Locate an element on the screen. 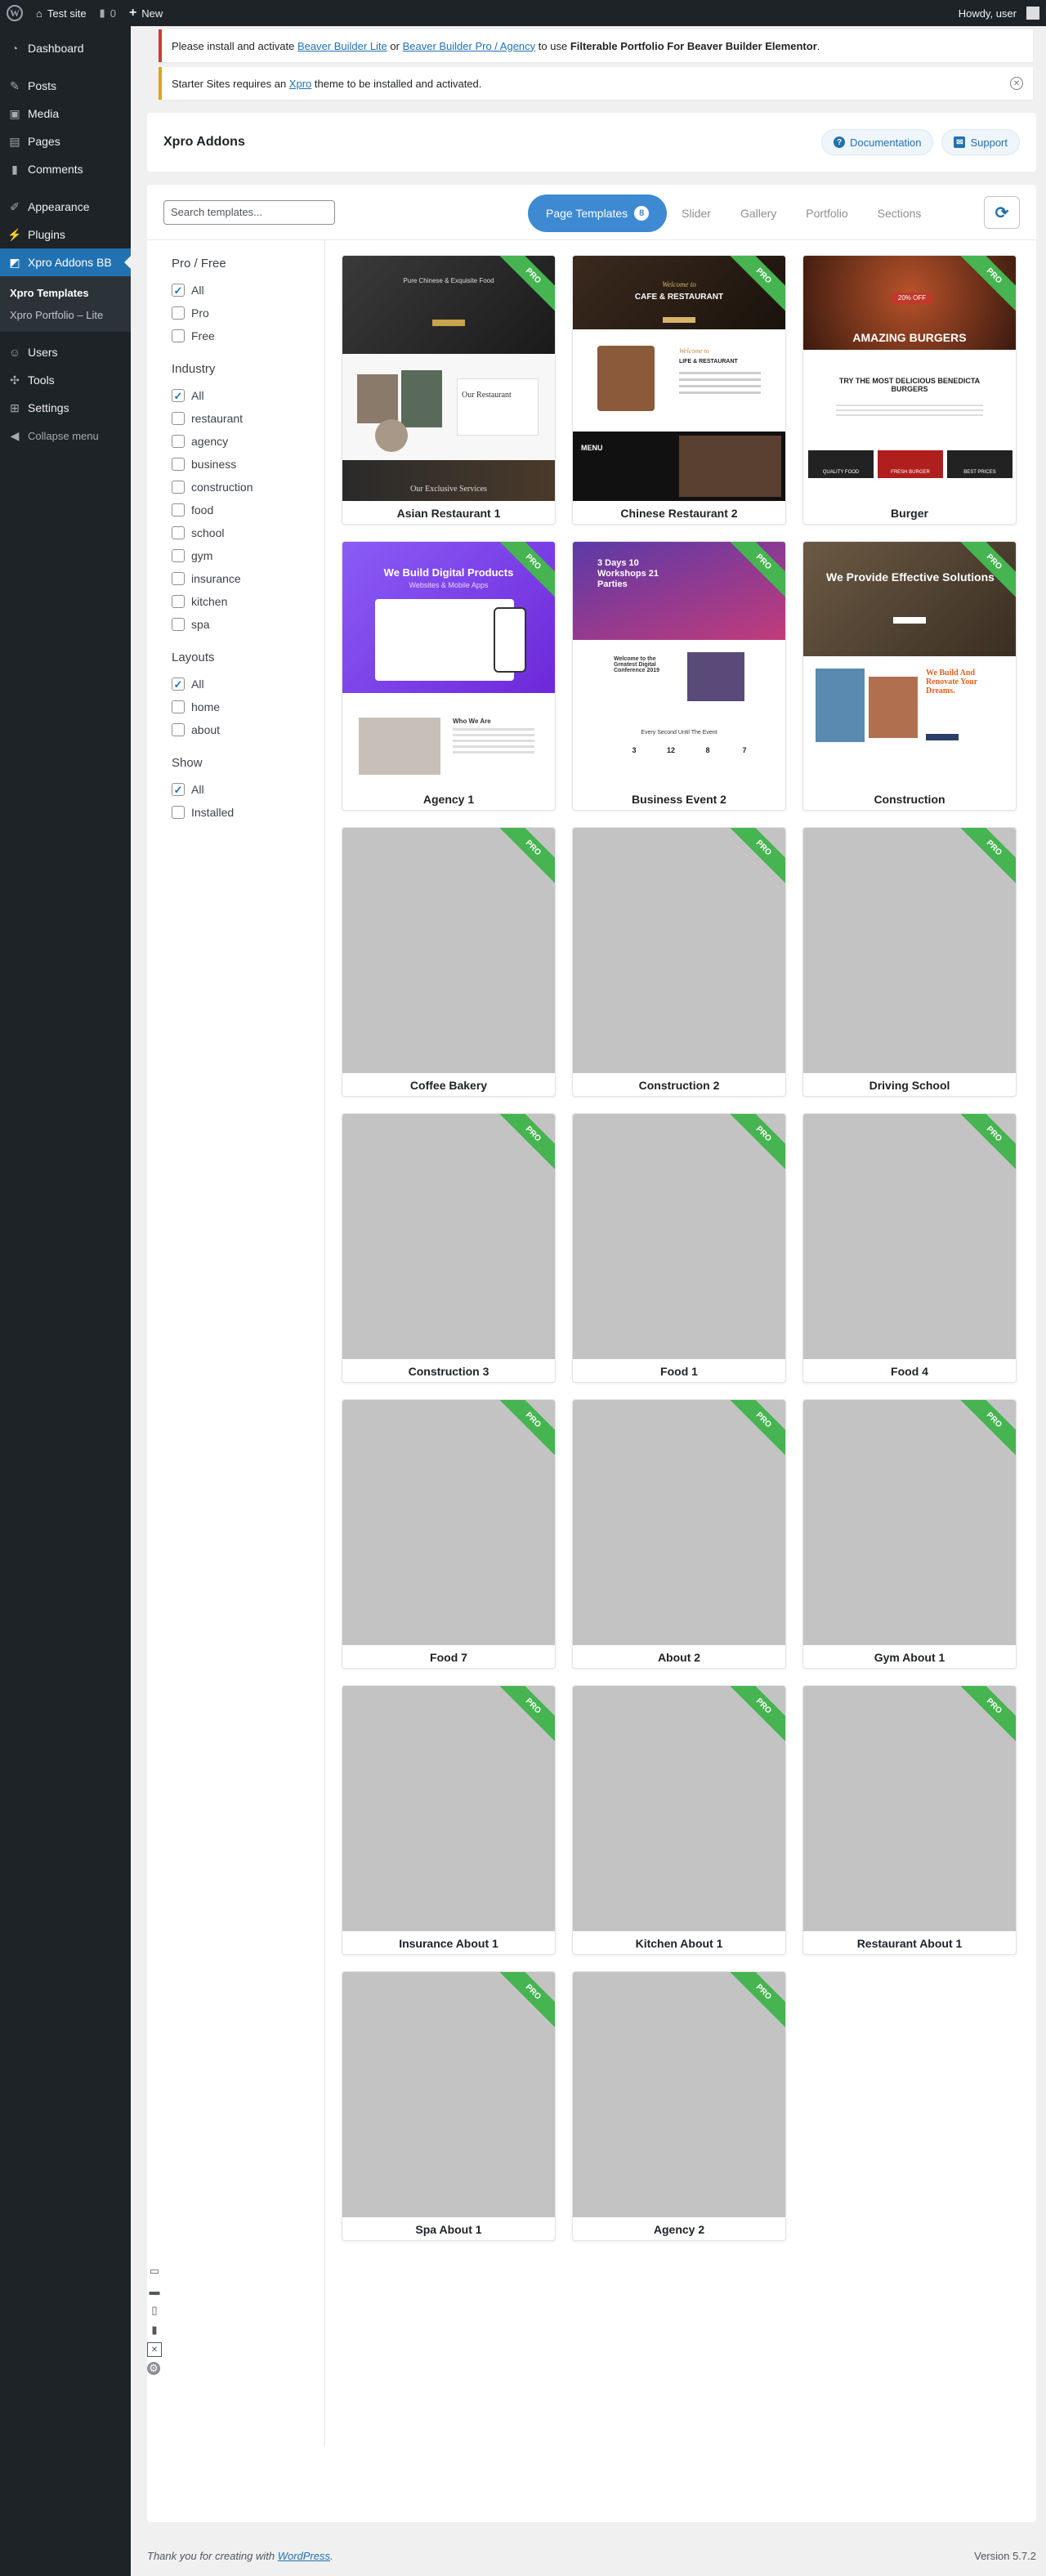  settings-gear-icon: ⚙ is located at coordinates (153, 2368).